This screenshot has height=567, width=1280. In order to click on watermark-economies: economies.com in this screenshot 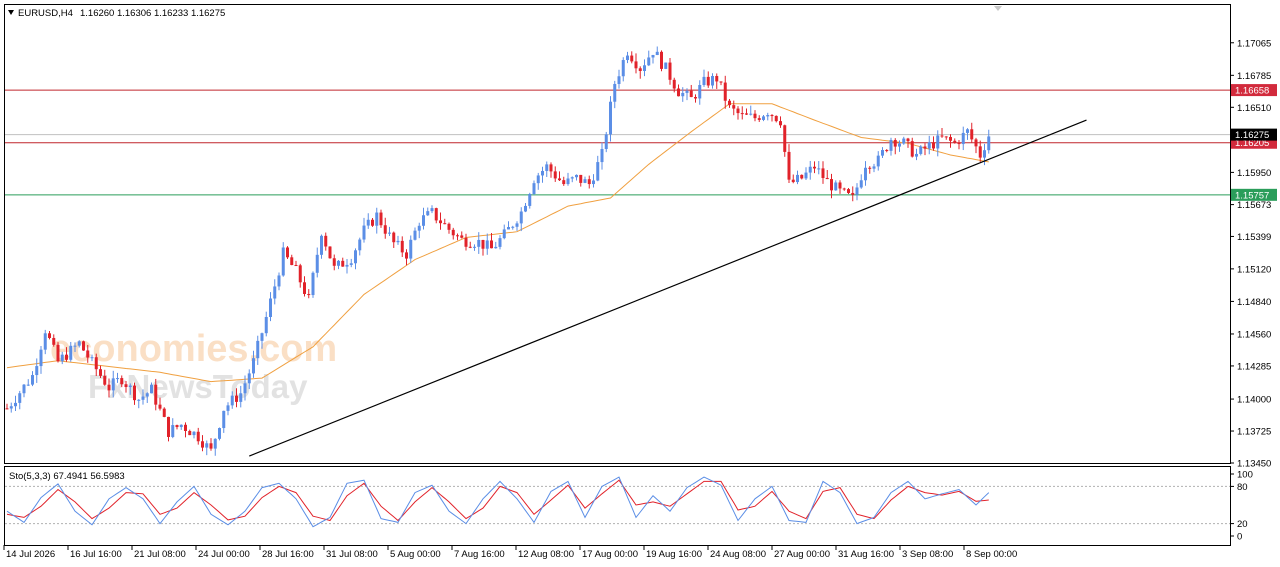, I will do `click(193, 349)`.